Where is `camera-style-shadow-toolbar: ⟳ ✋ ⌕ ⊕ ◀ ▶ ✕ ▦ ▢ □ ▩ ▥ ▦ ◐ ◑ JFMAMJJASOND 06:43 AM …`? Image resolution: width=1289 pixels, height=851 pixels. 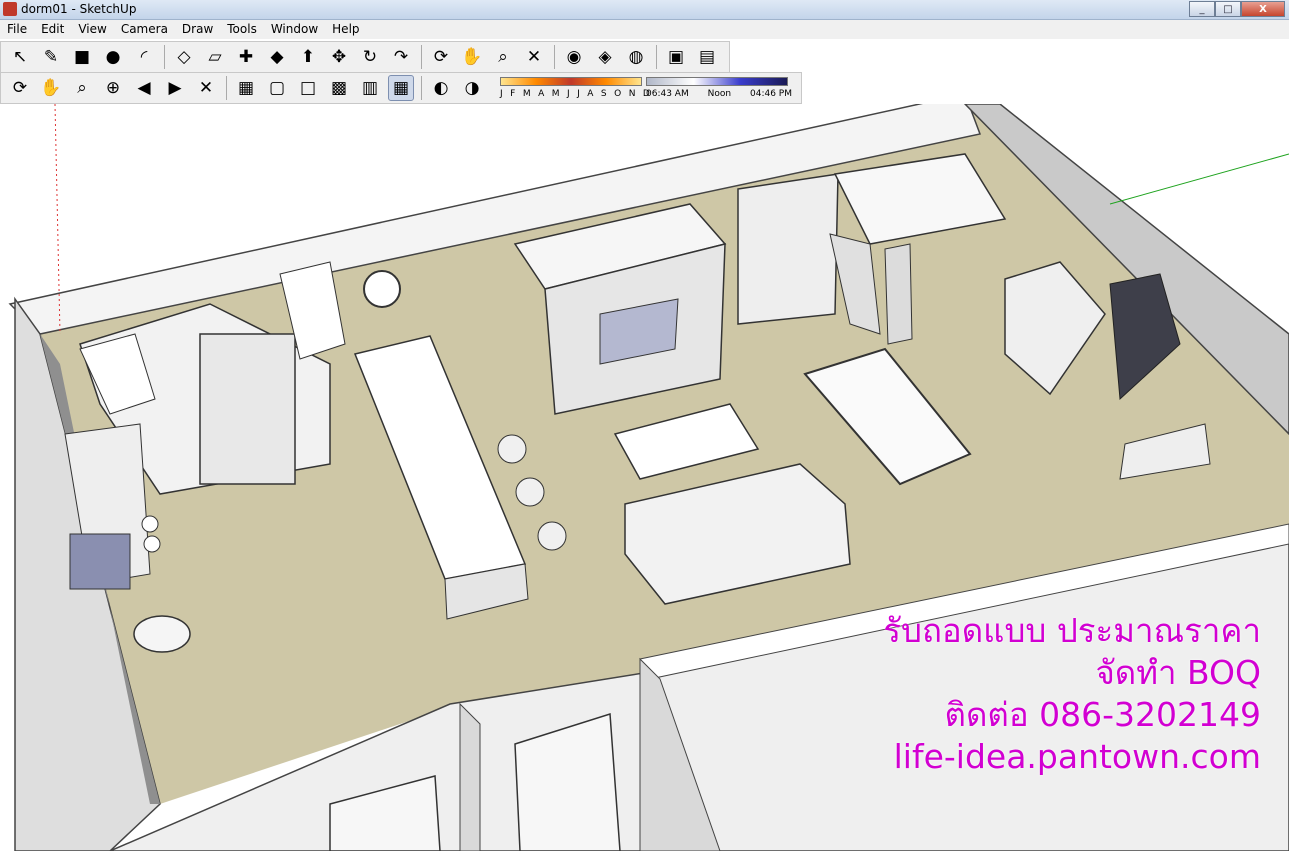 camera-style-shadow-toolbar: ⟳ ✋ ⌕ ⊕ ◀ ▶ ✕ ▦ ▢ □ ▩ ▥ ▦ ◐ ◑ JFMAMJJASOND 06:43 AM … is located at coordinates (401, 88).